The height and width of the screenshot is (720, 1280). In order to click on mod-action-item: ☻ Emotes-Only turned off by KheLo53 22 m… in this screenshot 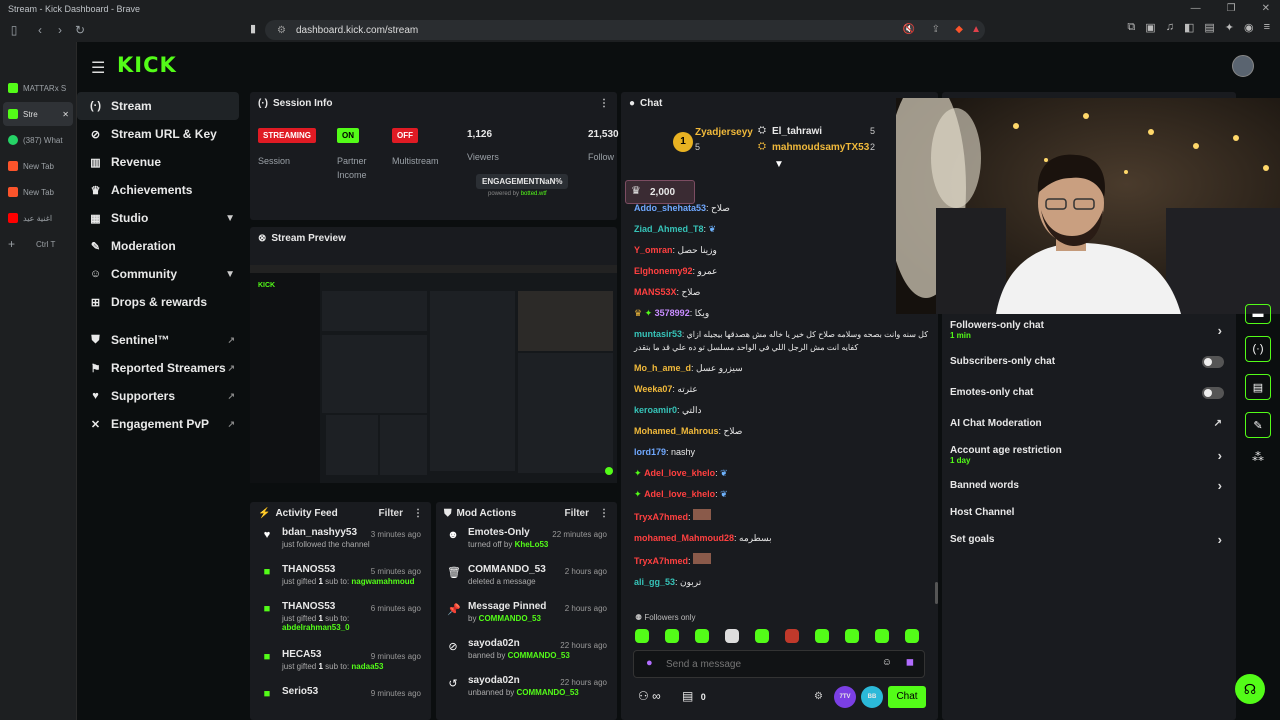, I will do `click(526, 542)`.